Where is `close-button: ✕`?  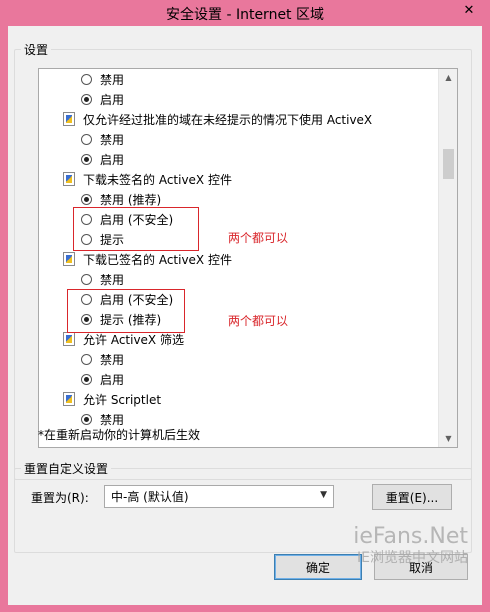
close-button: ✕ is located at coordinates (469, 10).